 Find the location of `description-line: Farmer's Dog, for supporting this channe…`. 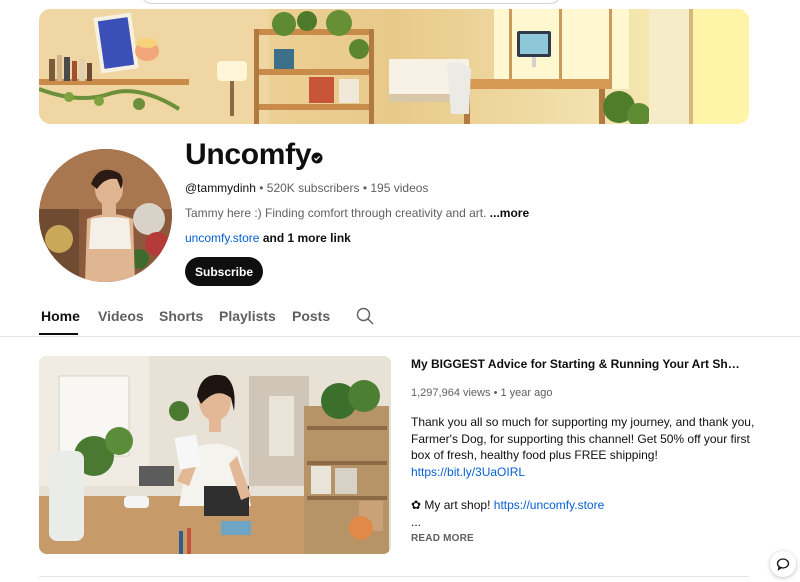

description-line: Farmer's Dog, for supporting this channe… is located at coordinates (580, 438).